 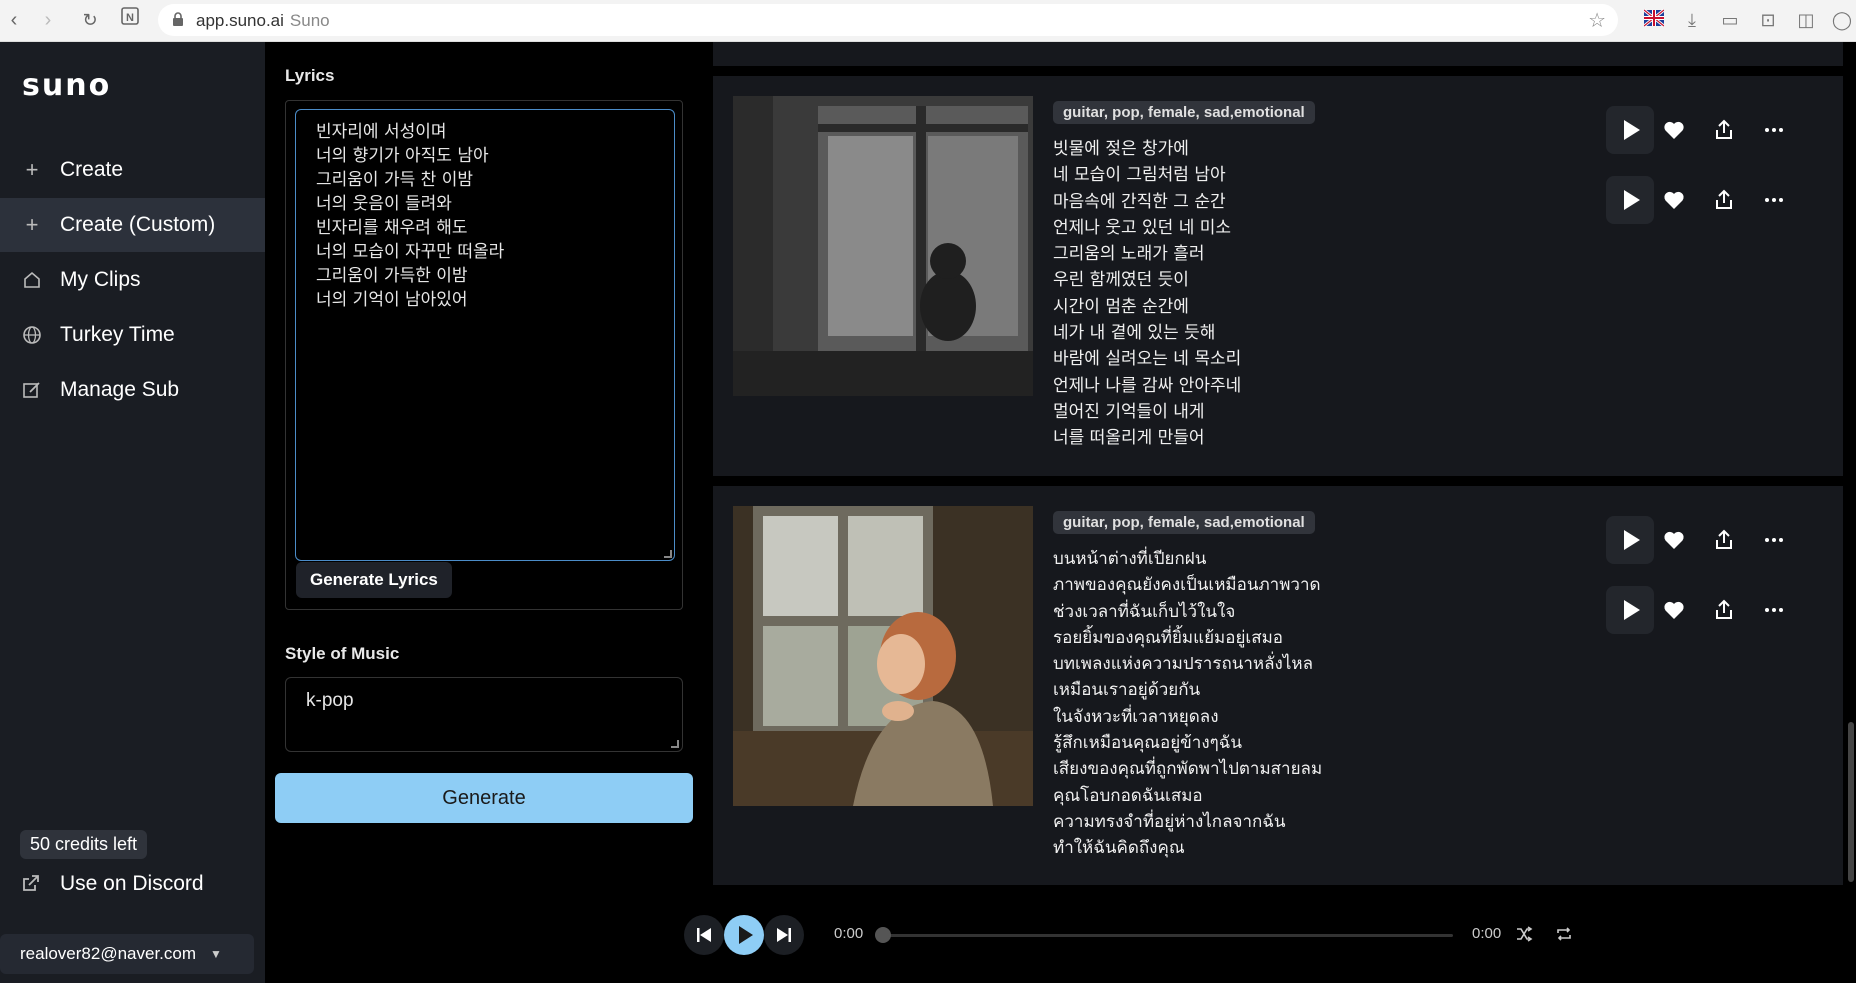 What do you see at coordinates (120, 389) in the screenshot?
I see `sidebar-item-label: Manage Sub` at bounding box center [120, 389].